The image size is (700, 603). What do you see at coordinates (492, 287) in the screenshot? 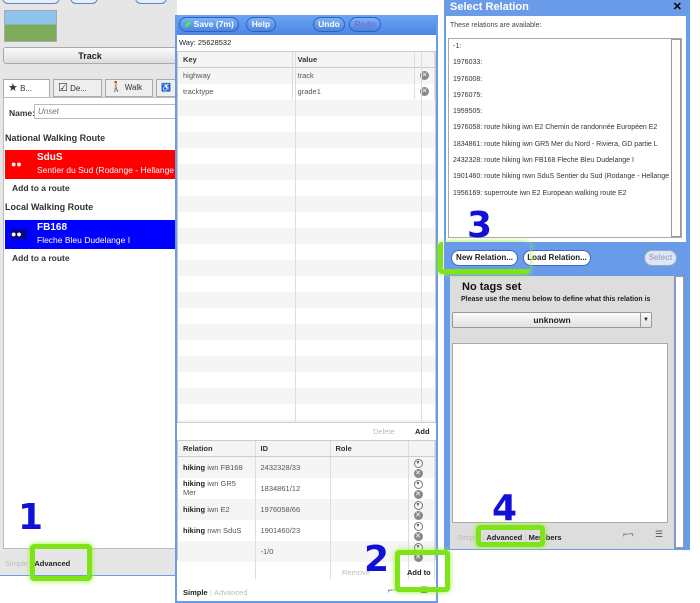
I see `no-tags-heading: No tags set` at bounding box center [492, 287].